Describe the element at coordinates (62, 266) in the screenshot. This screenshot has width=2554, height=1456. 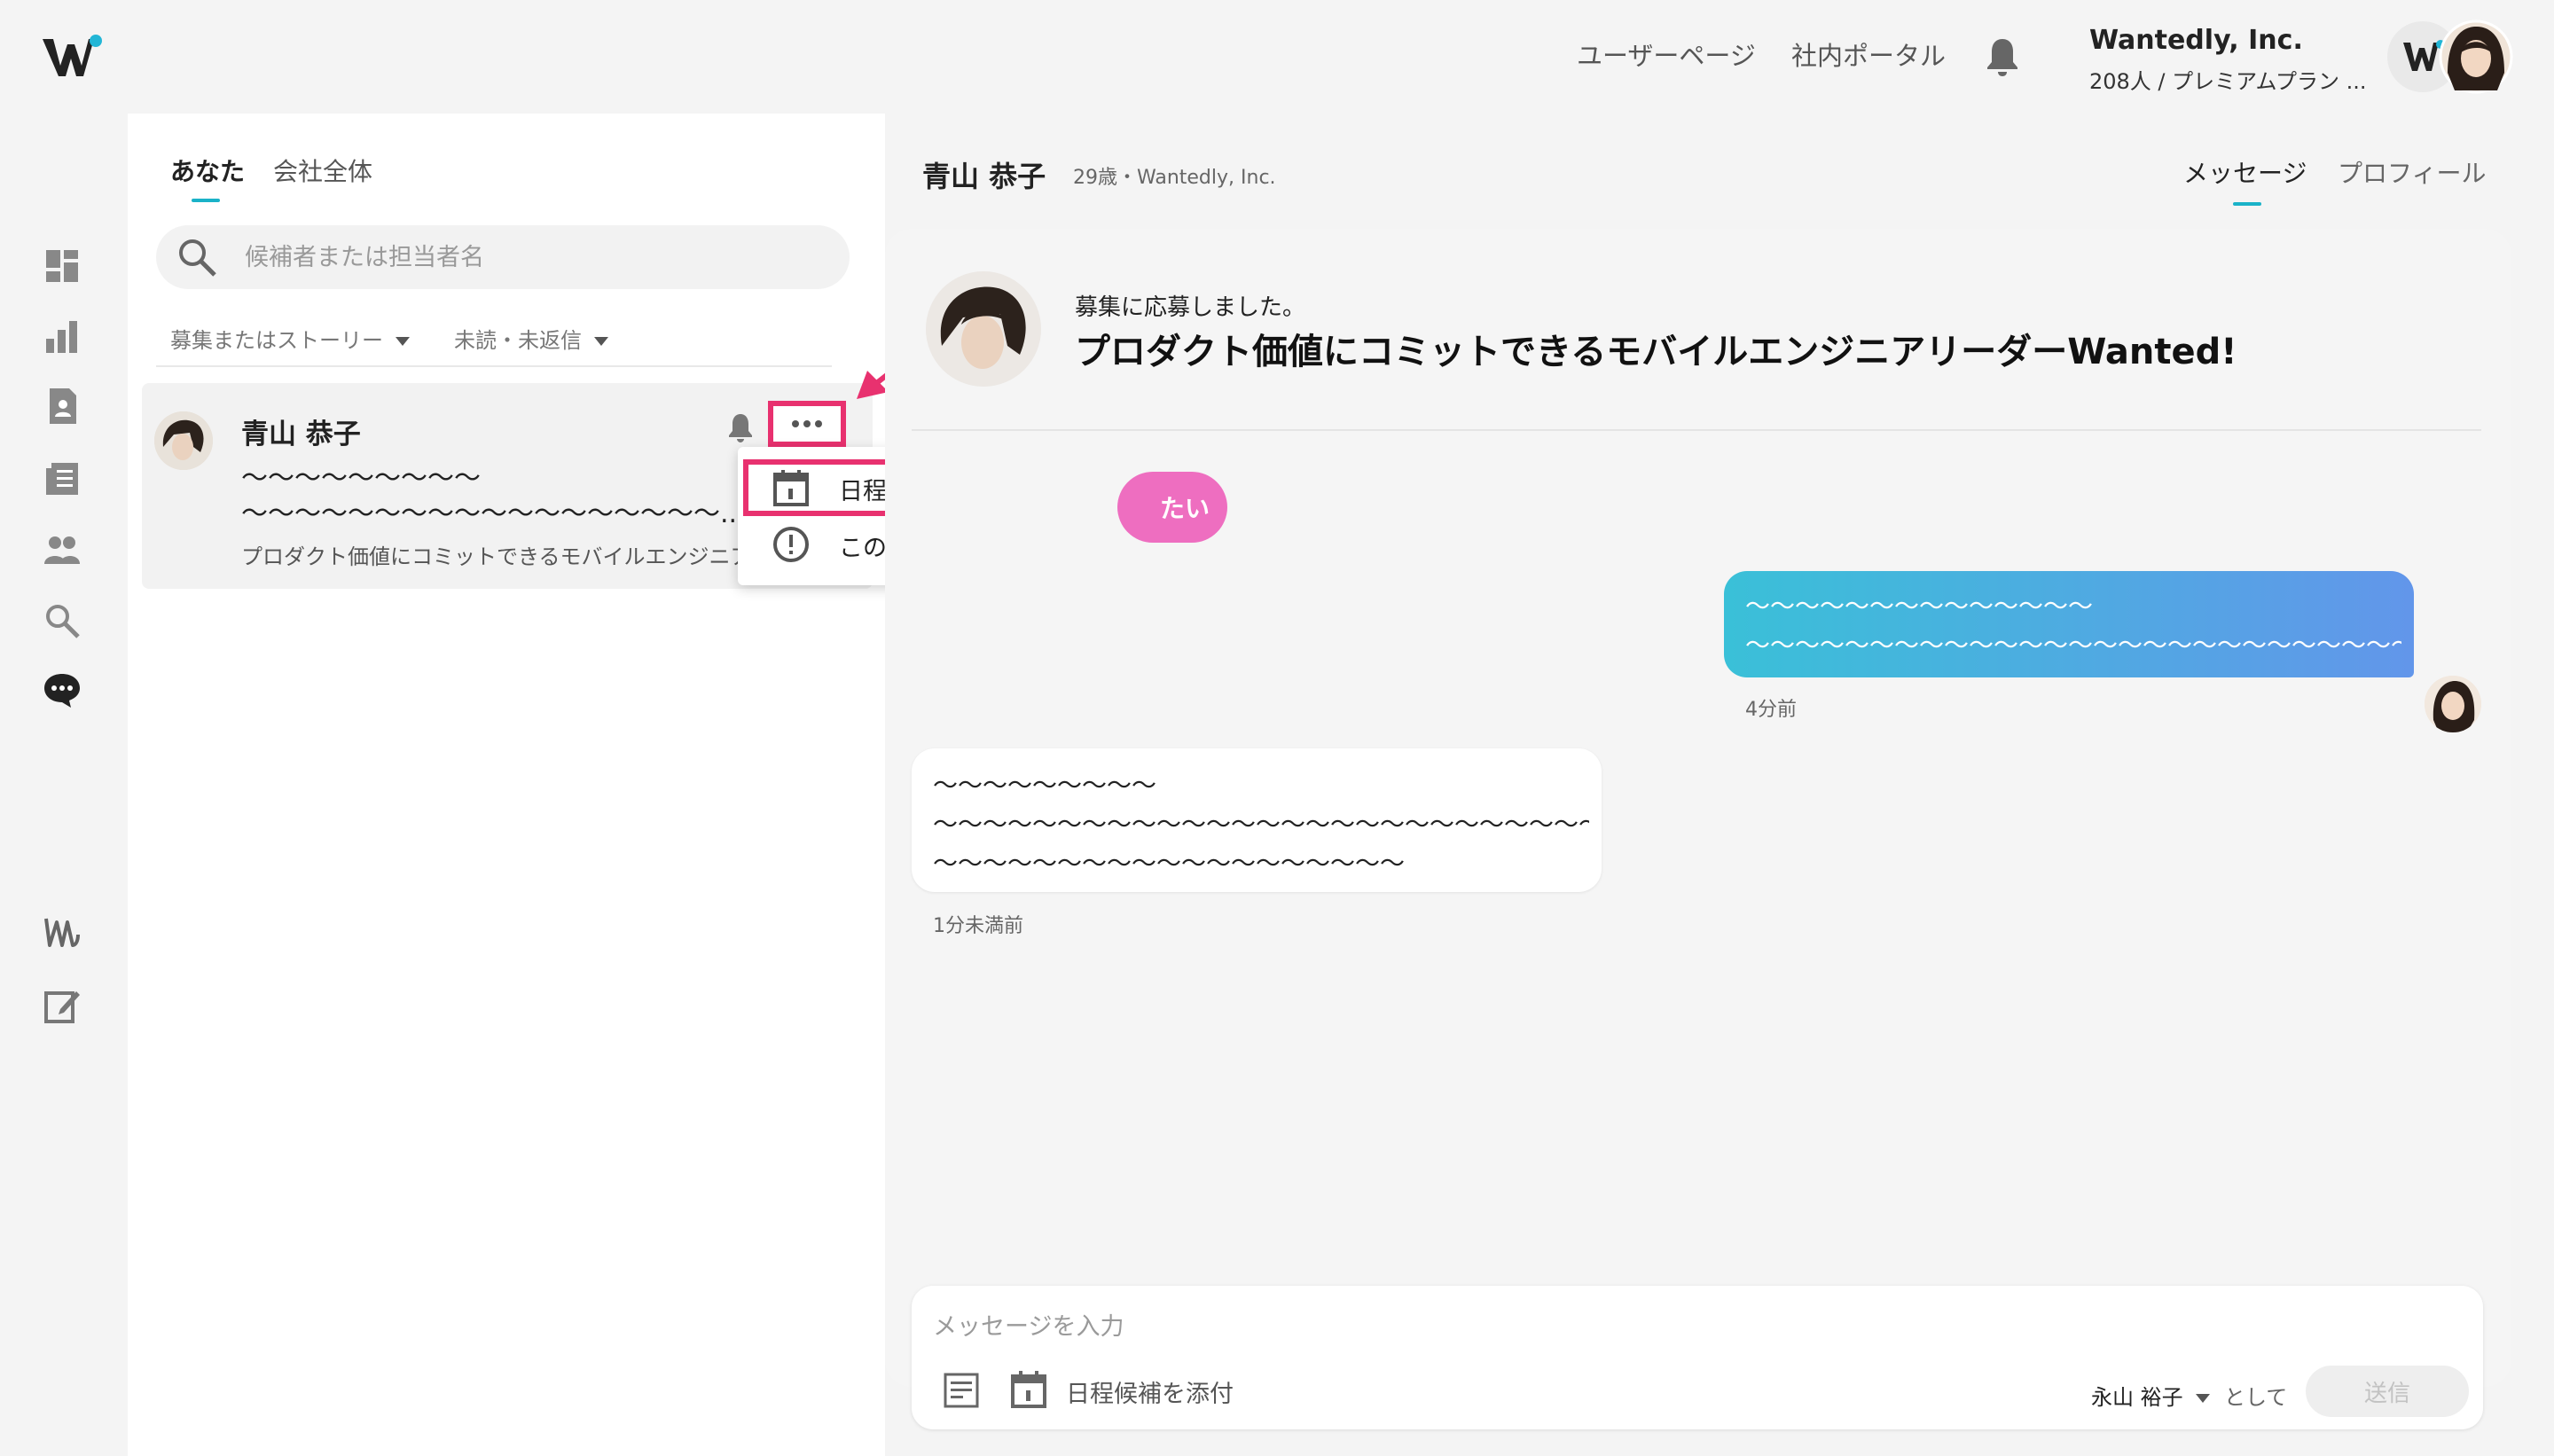
I see `dashboard-icon` at that location.